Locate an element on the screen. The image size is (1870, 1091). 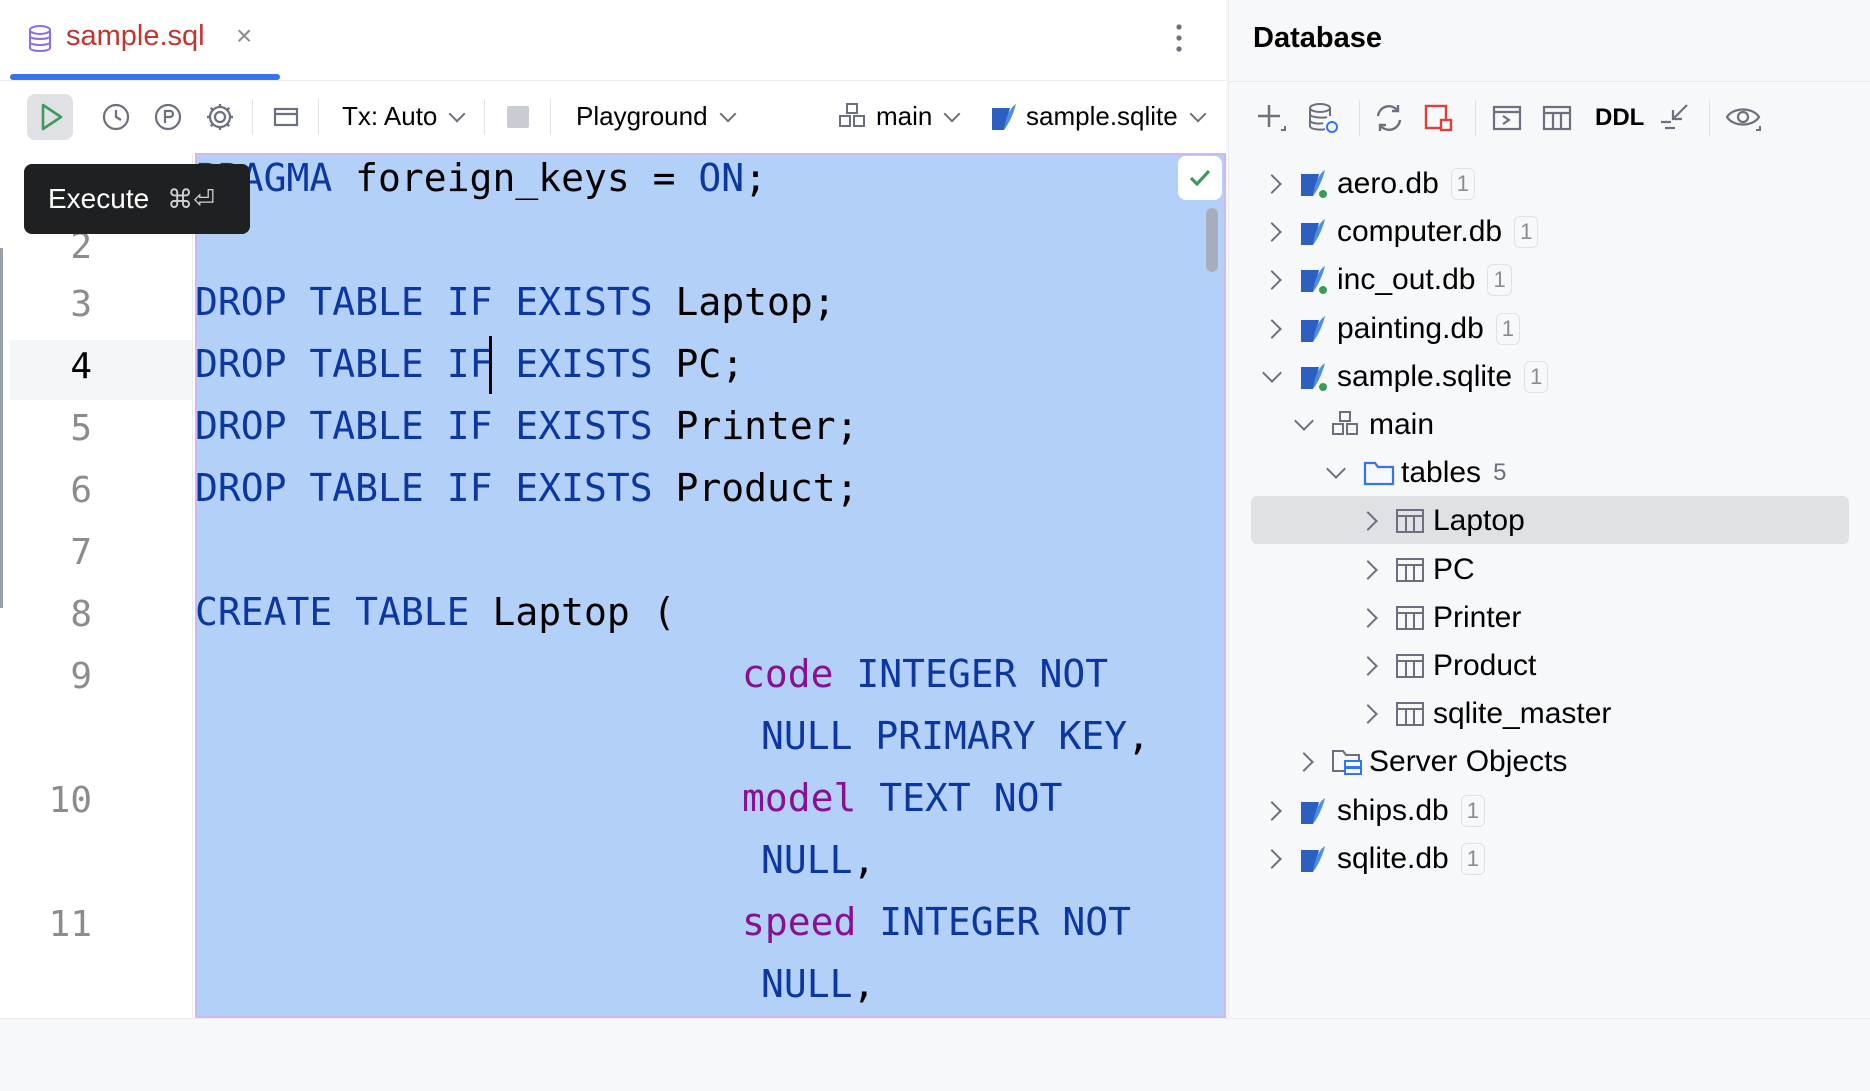
inspection-ok-indicator is located at coordinates (1200, 178).